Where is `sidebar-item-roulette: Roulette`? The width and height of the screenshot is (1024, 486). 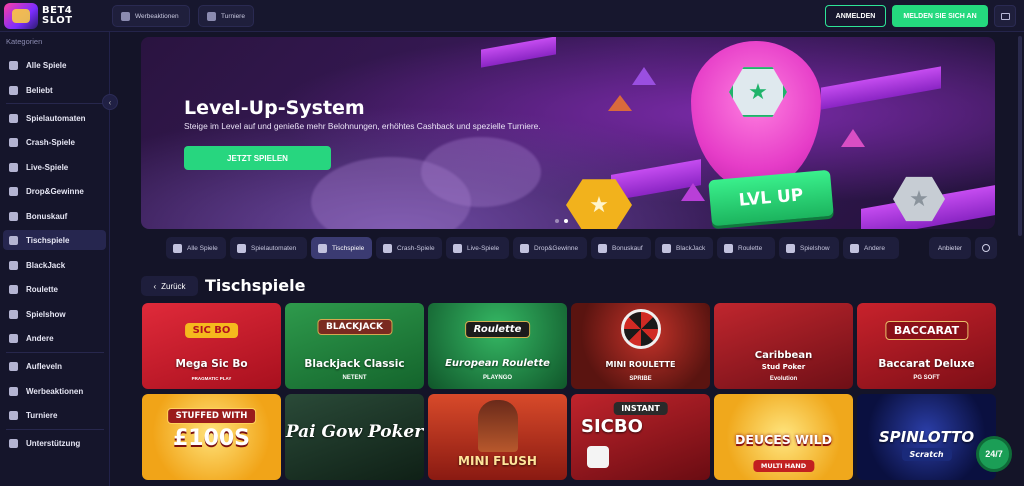
sidebar-item-roulette: Roulette is located at coordinates (54, 289).